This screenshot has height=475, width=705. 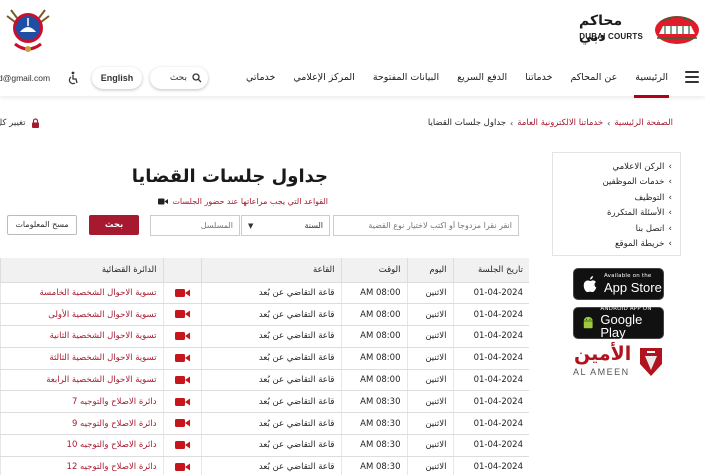 What do you see at coordinates (429, 270) in the screenshot?
I see `header-day: اليوم` at bounding box center [429, 270].